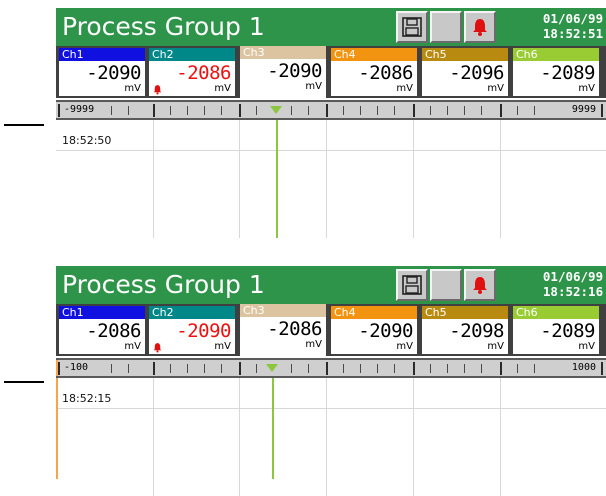 This screenshot has width=606, height=496. I want to click on date-time-display: 01/06/99 18:52:51, so click(573, 26).